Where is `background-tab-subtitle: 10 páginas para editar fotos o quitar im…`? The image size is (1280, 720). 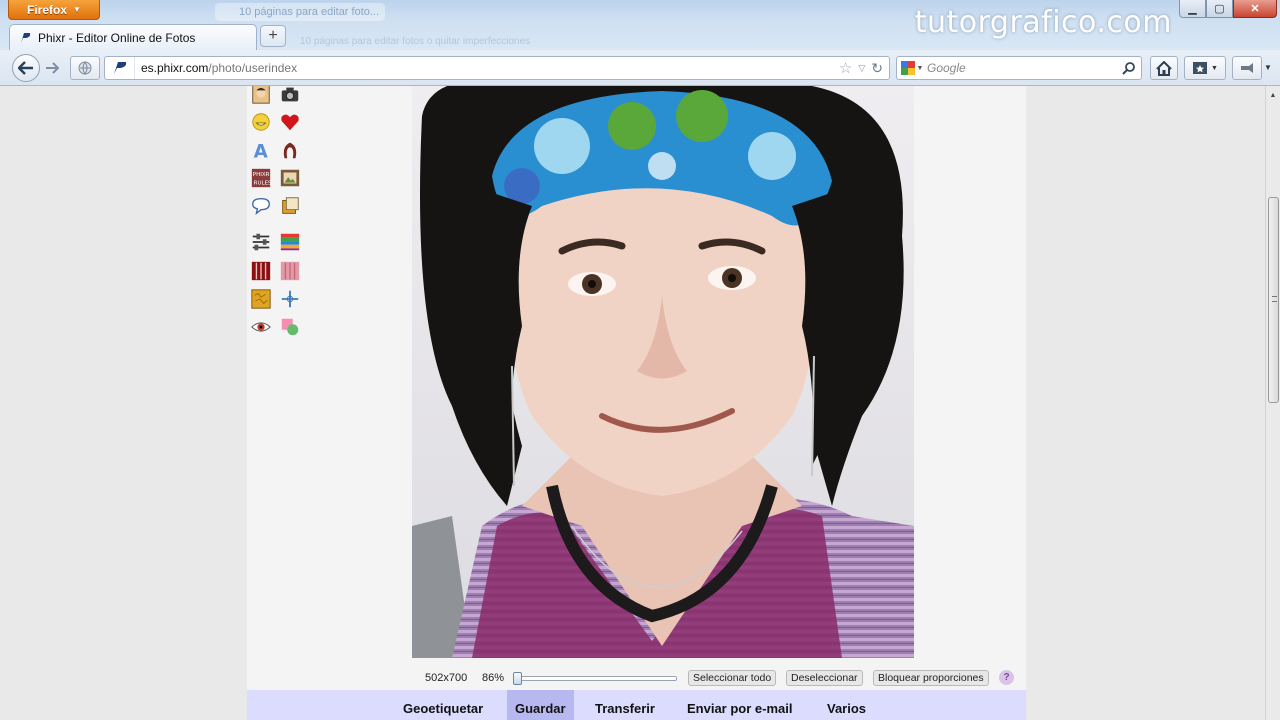
background-tab-subtitle: 10 páginas para editar fotos o quitar im… is located at coordinates (415, 41).